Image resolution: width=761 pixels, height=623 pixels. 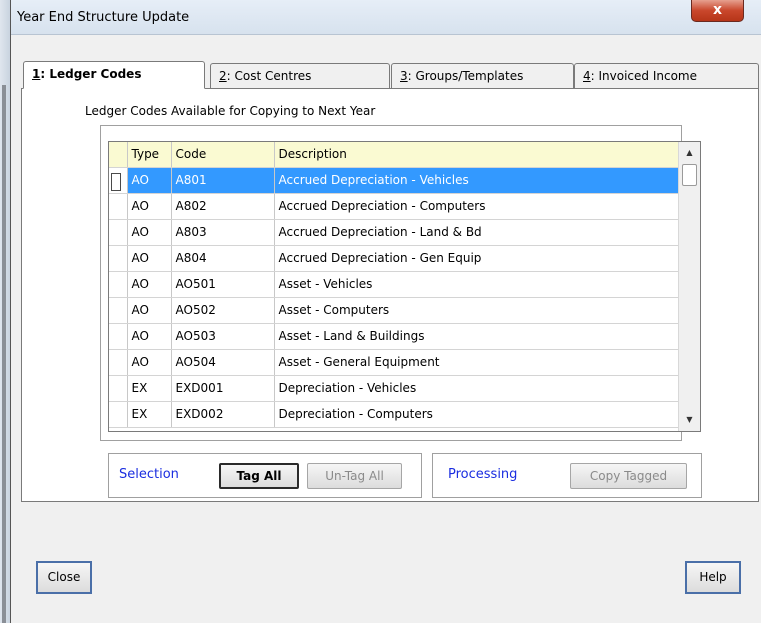 I want to click on tab-label: : Ledger Codes, so click(x=91, y=74).